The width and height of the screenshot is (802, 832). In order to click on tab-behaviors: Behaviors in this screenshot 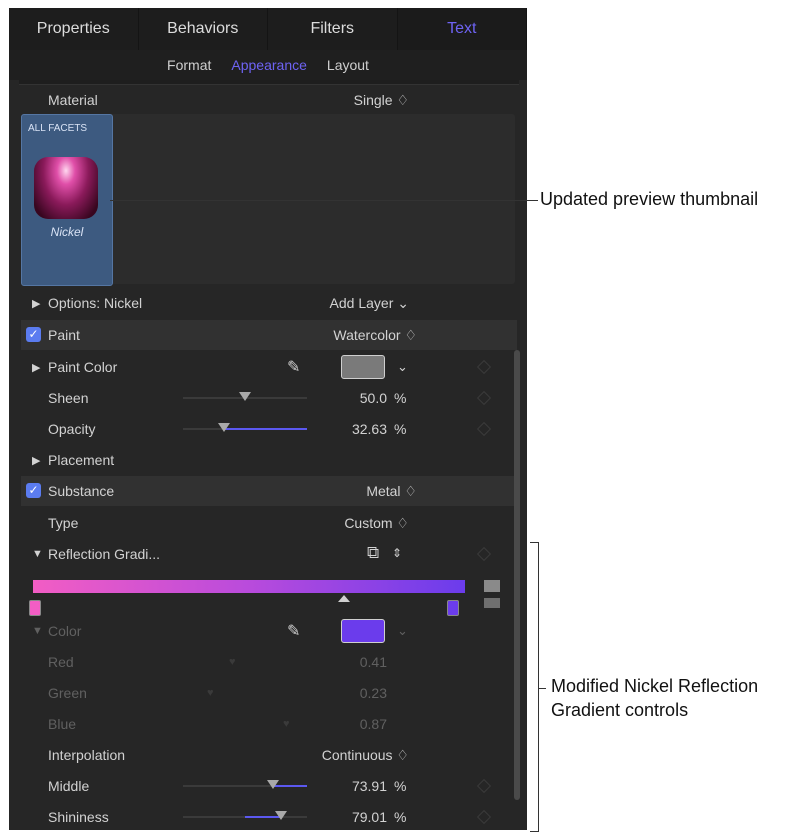, I will do `click(203, 29)`.